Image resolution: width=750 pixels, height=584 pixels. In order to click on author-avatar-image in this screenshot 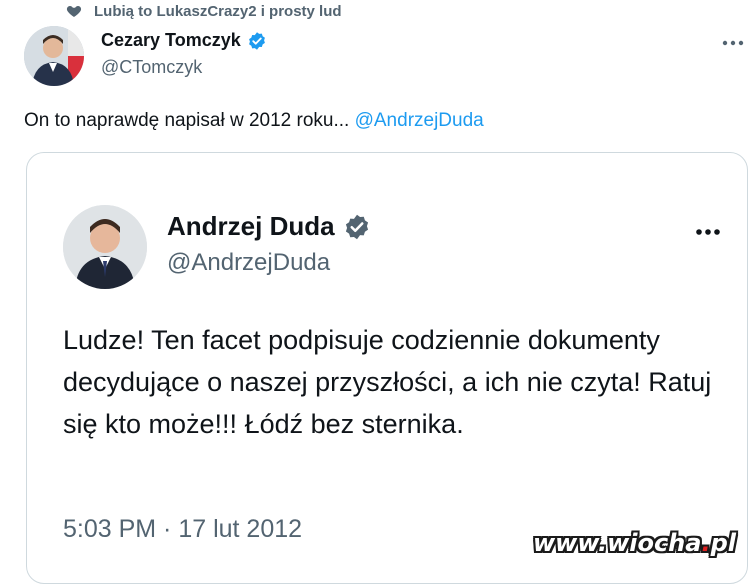, I will do `click(54, 56)`.